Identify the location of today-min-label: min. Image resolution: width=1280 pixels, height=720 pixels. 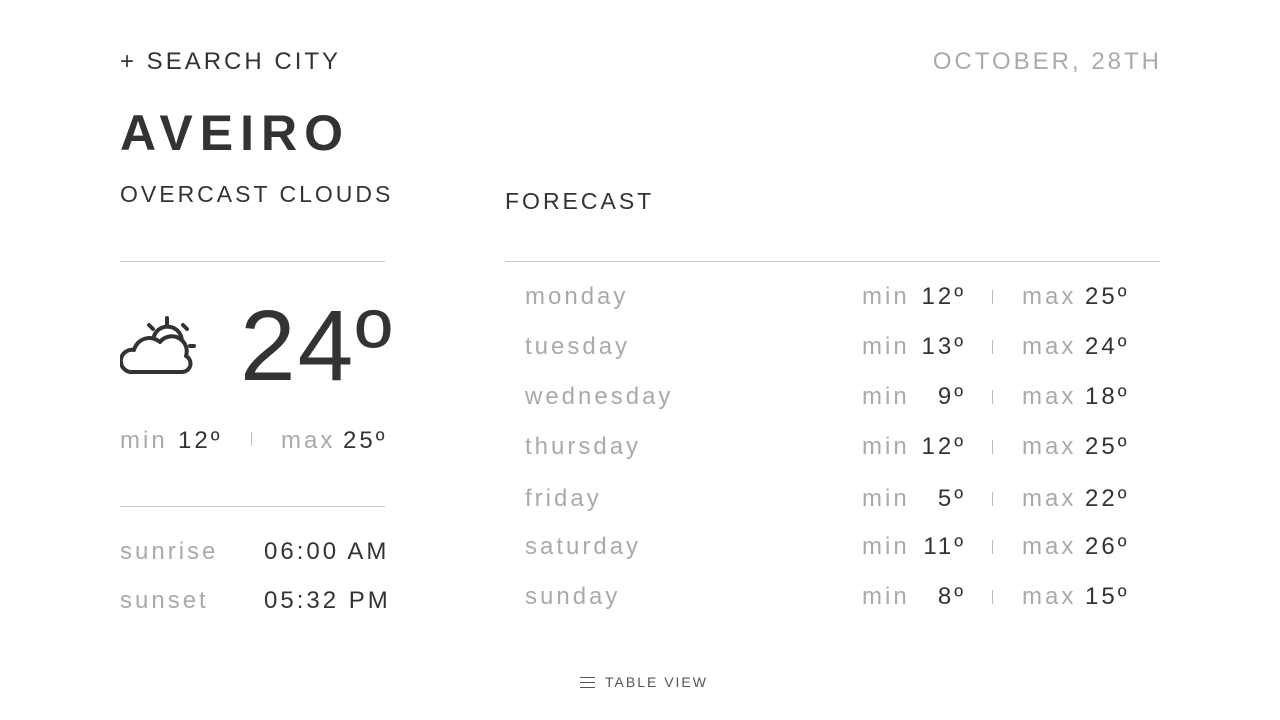
(144, 440).